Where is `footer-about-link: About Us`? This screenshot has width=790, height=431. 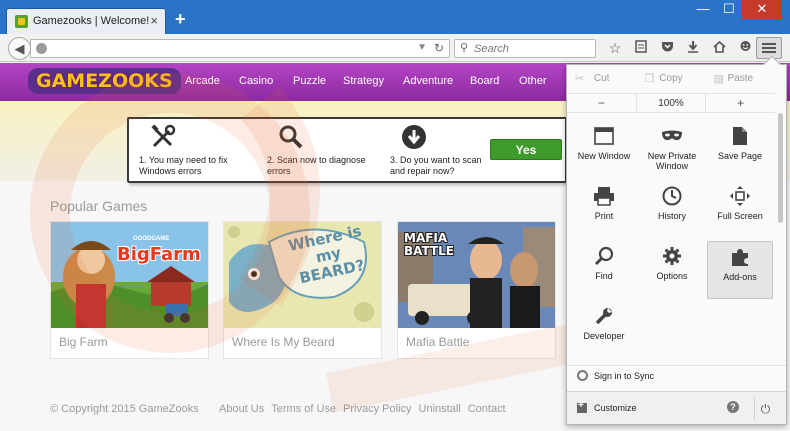 footer-about-link: About Us is located at coordinates (241, 409).